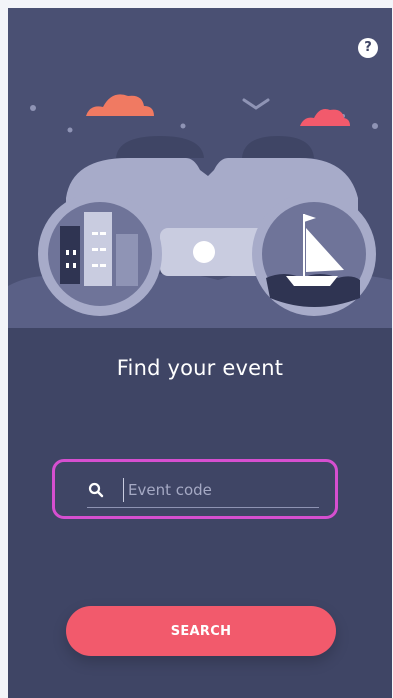 Image resolution: width=393 pixels, height=698 pixels. Describe the element at coordinates (201, 631) in the screenshot. I see `search-button: SEARCH` at that location.